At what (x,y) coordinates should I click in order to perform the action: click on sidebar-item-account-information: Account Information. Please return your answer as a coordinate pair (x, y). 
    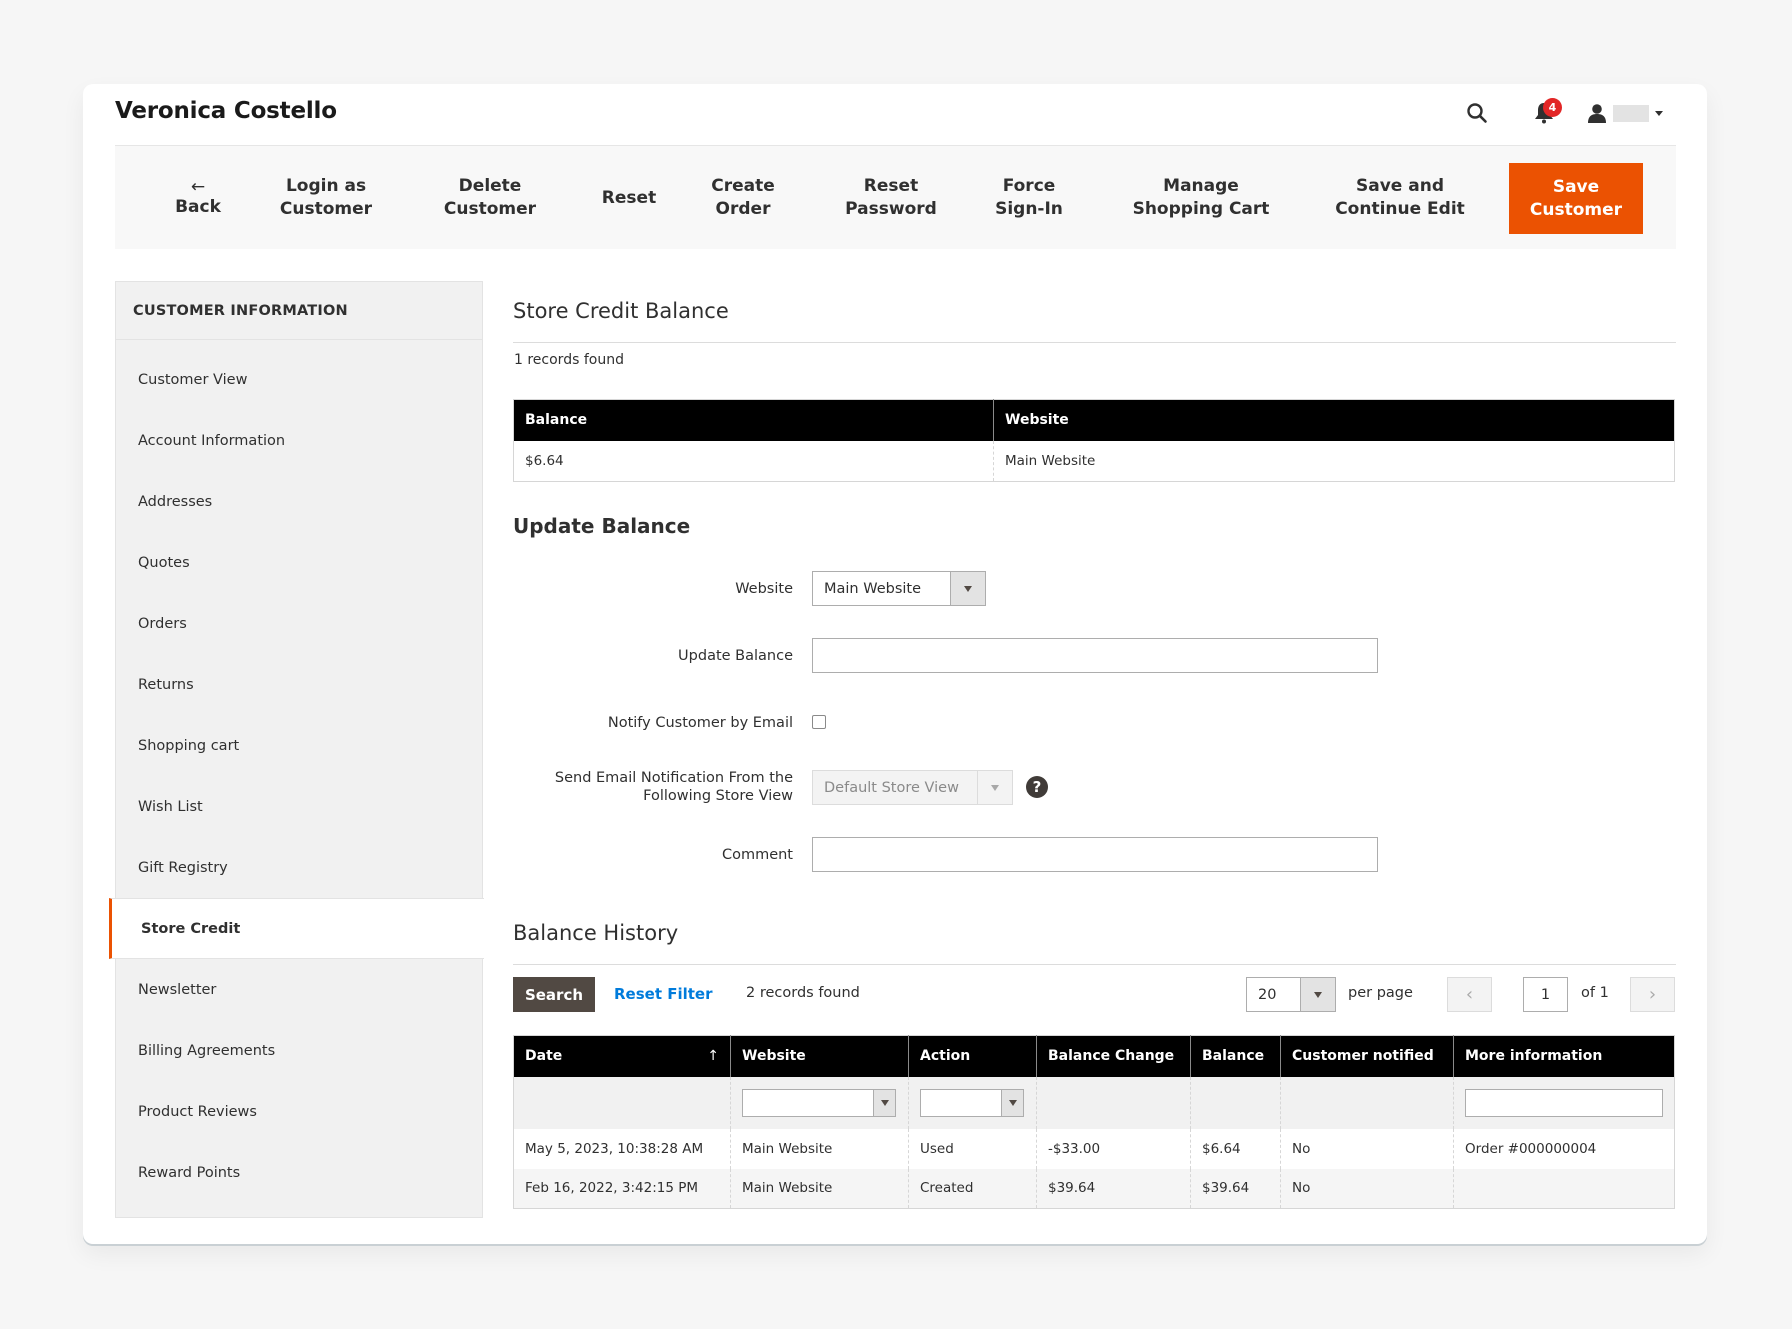
    Looking at the image, I should click on (299, 440).